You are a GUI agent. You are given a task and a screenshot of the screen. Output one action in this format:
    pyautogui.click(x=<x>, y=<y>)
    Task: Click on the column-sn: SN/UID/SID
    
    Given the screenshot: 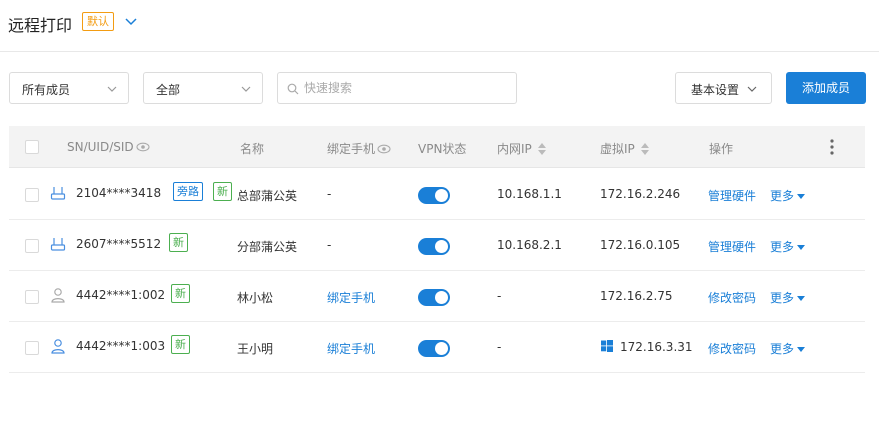 What is the action you would take?
    pyautogui.click(x=108, y=147)
    